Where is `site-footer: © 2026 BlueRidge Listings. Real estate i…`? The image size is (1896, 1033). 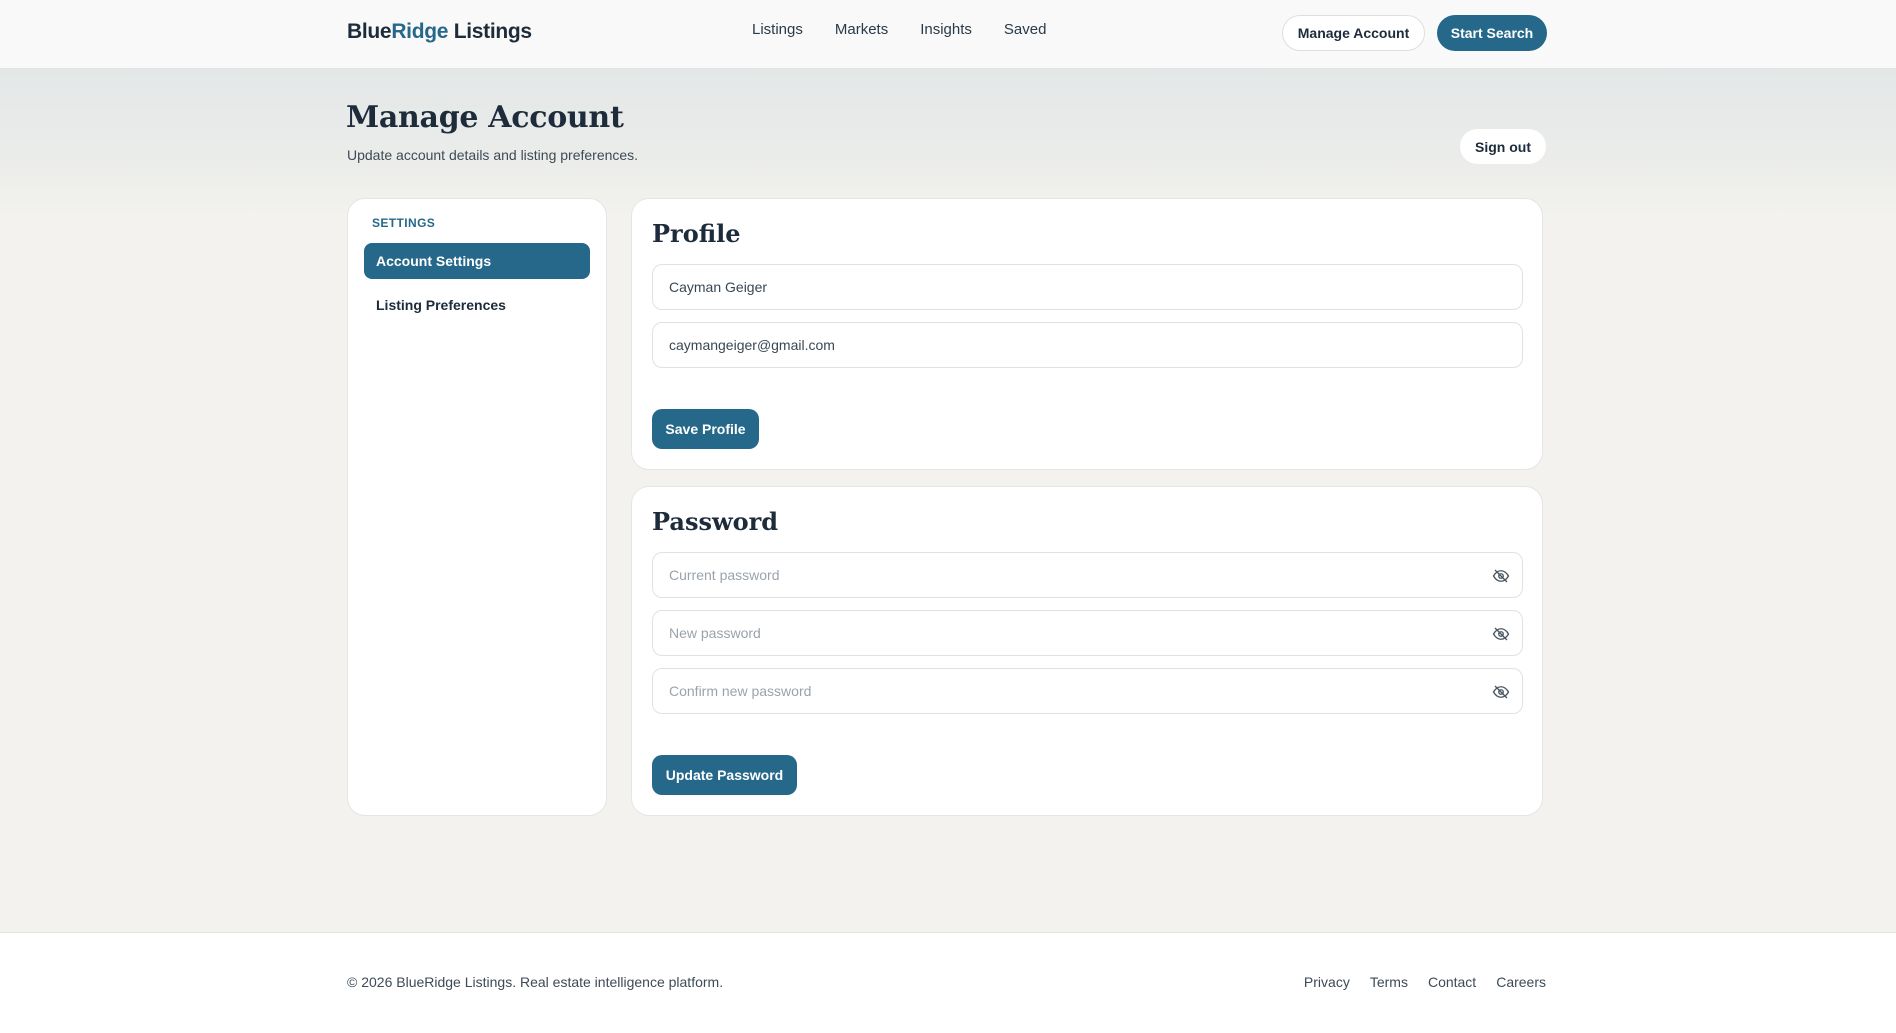 site-footer: © 2026 BlueRidge Listings. Real estate i… is located at coordinates (948, 982).